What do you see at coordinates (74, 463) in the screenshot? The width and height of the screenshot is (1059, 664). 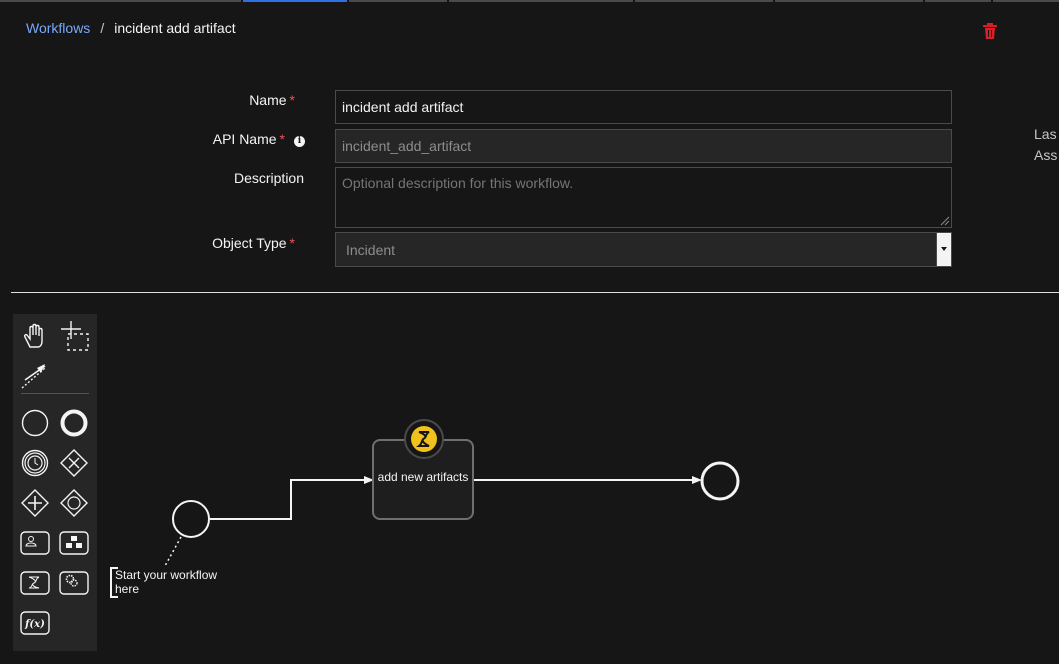 I see `exclusive-gateway-icon` at bounding box center [74, 463].